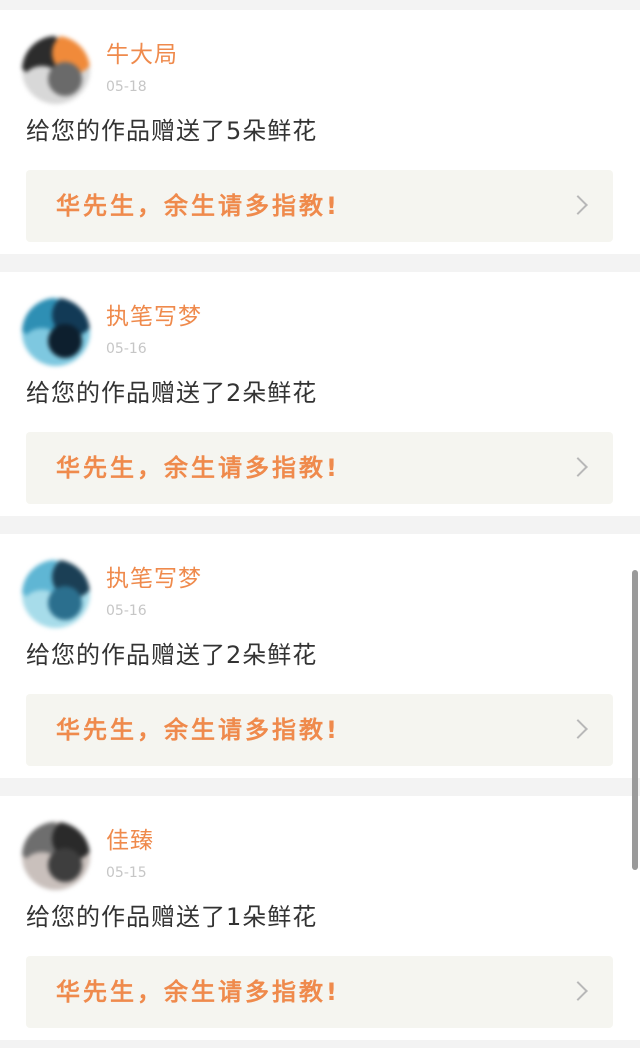 This screenshot has width=640, height=1048. What do you see at coordinates (142, 55) in the screenshot?
I see `username: 牛大局` at bounding box center [142, 55].